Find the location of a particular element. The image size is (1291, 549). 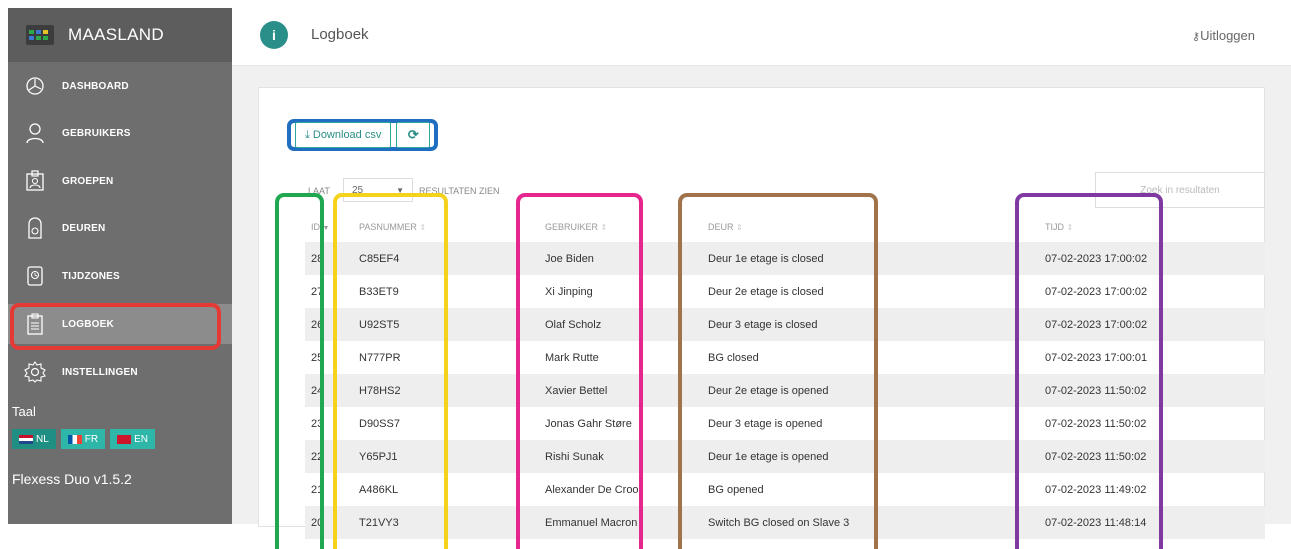

top-header: i Logboek ⚷Uitloggen is located at coordinates (761, 37).